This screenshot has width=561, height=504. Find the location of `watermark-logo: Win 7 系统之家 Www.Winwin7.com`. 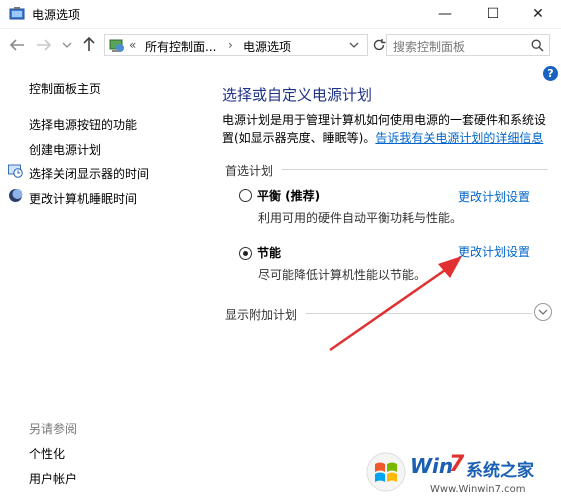

watermark-logo: Win 7 系统之家 Www.Winwin7.com is located at coordinates (461, 474).